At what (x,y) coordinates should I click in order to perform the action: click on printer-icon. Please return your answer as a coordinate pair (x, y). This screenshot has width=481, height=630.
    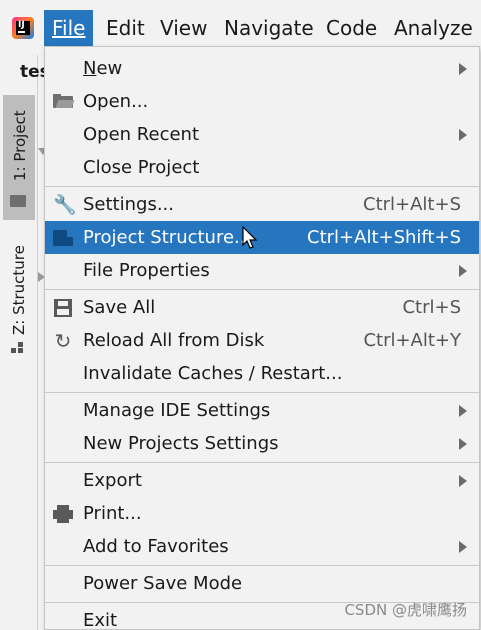
    Looking at the image, I should click on (63, 514).